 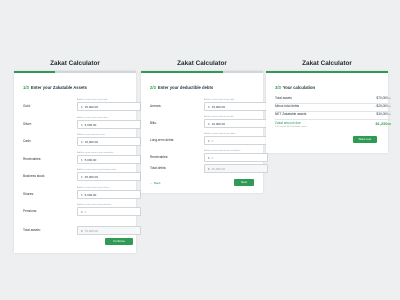 I want to click on summary-row-total-assets: Total assets $70,000.00, so click(x=333, y=98).